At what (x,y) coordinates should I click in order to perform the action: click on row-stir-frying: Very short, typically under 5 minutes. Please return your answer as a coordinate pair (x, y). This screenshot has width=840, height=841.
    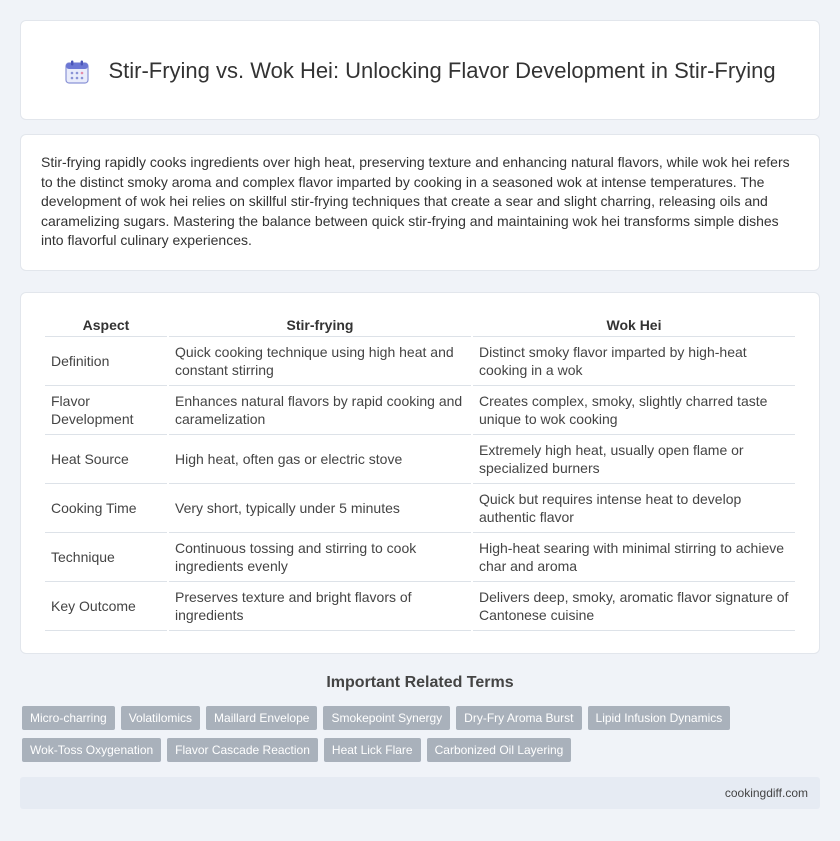
    Looking at the image, I should click on (320, 508).